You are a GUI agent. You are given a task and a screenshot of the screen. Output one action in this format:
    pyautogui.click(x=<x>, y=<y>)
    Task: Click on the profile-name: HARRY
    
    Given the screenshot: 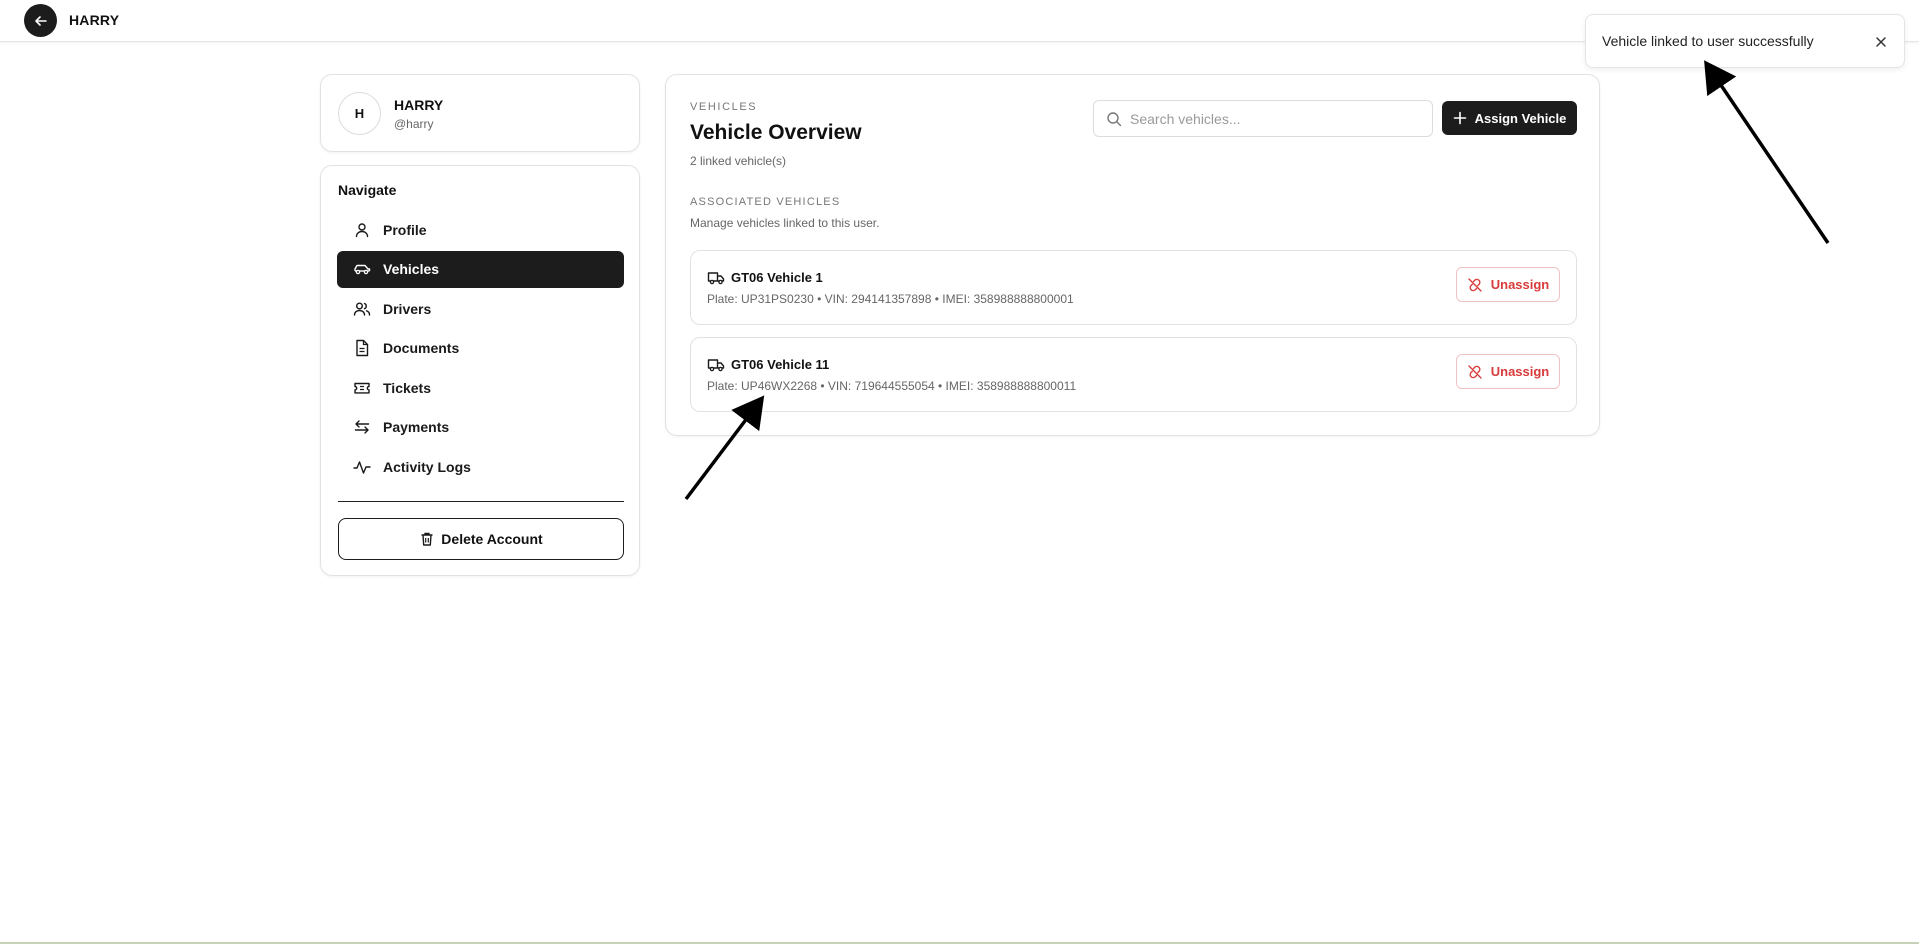 What is the action you would take?
    pyautogui.click(x=419, y=105)
    